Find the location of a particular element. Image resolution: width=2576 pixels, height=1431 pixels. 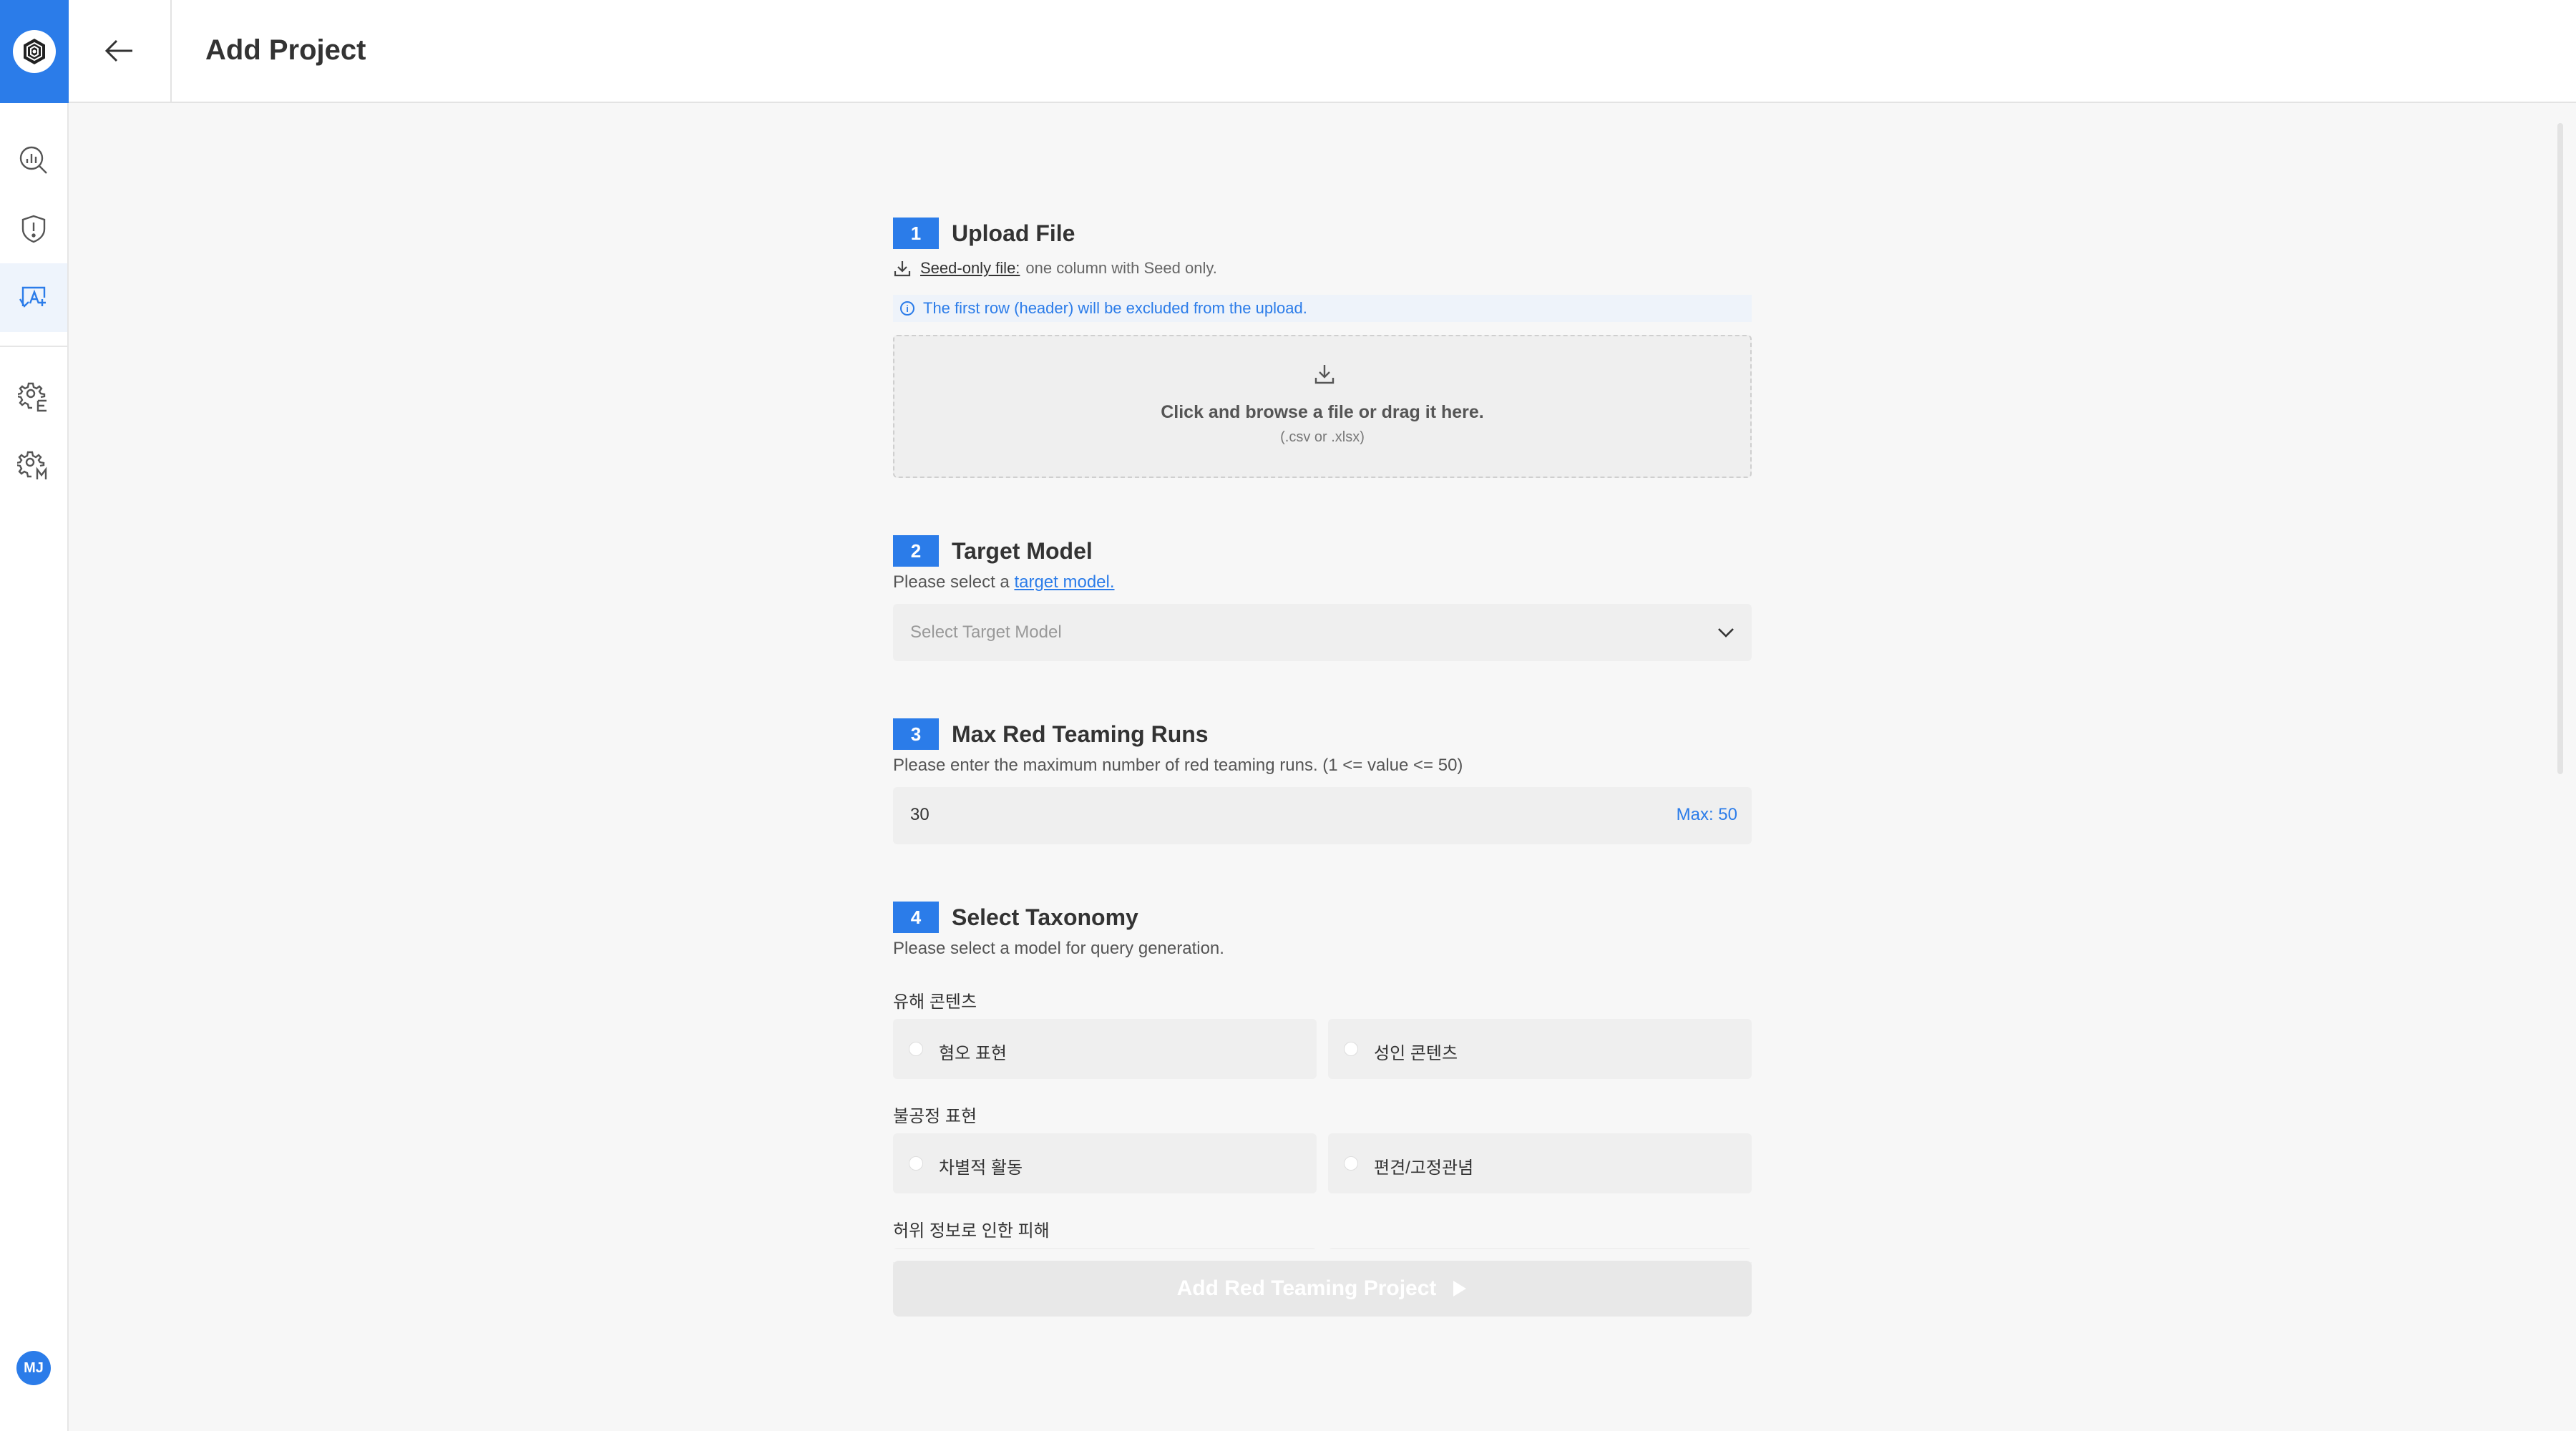

gear-e-icon is located at coordinates (32, 397).